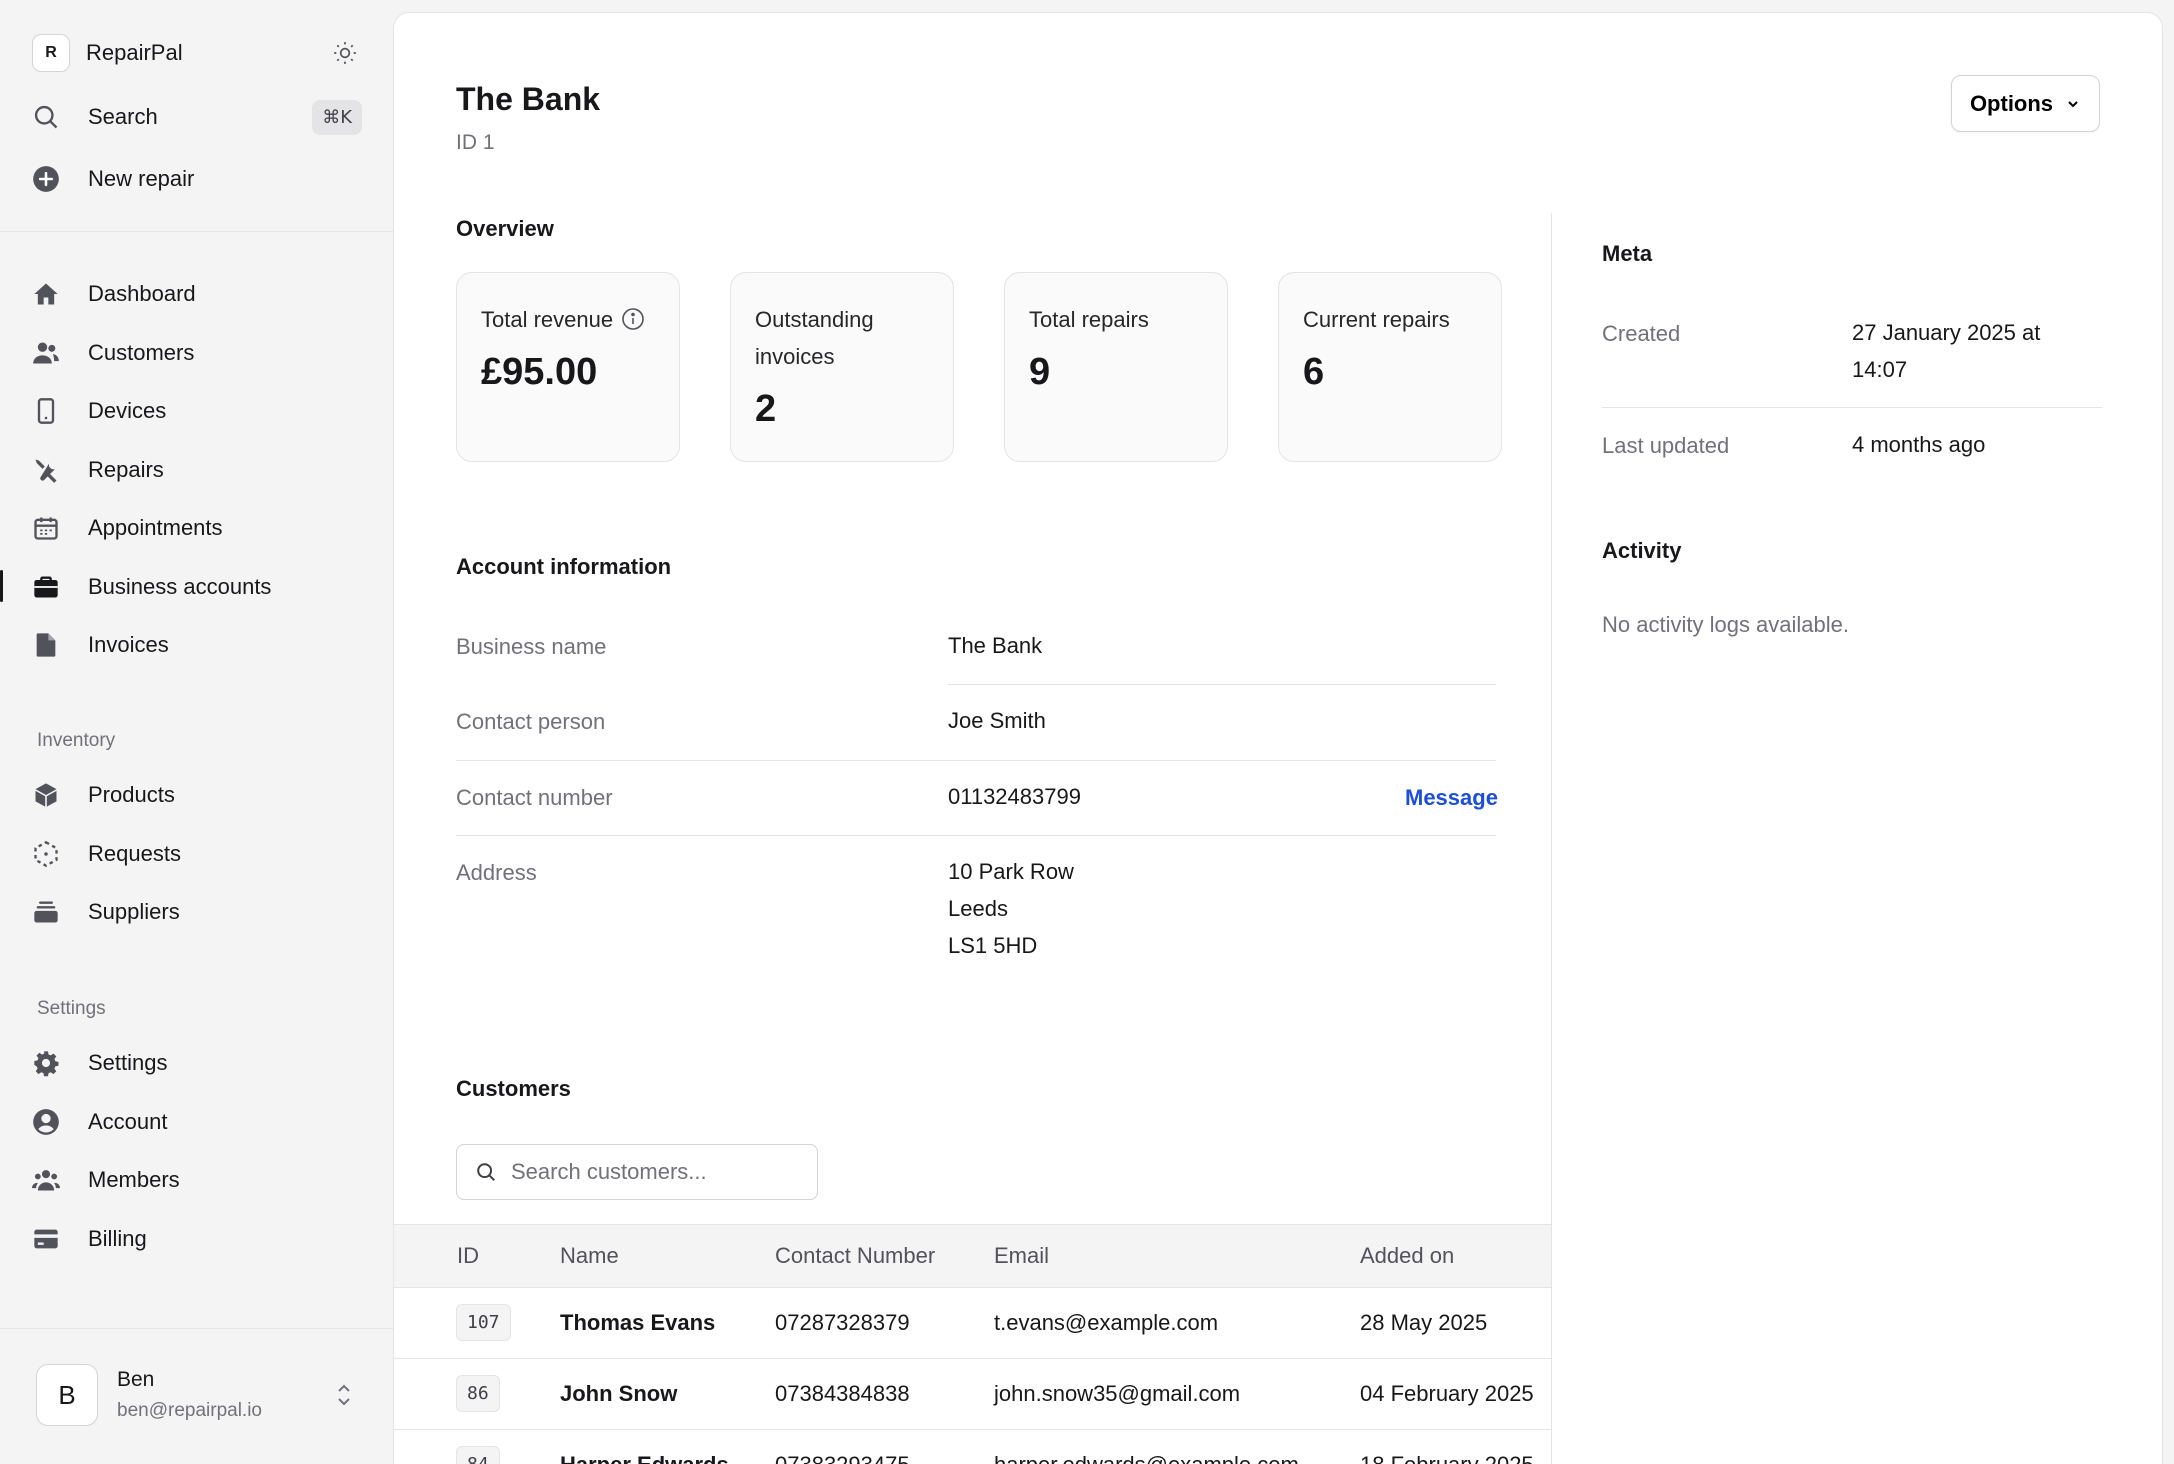 Image resolution: width=2174 pixels, height=1464 pixels. What do you see at coordinates (978, 908) in the screenshot?
I see `address-line: Leeds` at bounding box center [978, 908].